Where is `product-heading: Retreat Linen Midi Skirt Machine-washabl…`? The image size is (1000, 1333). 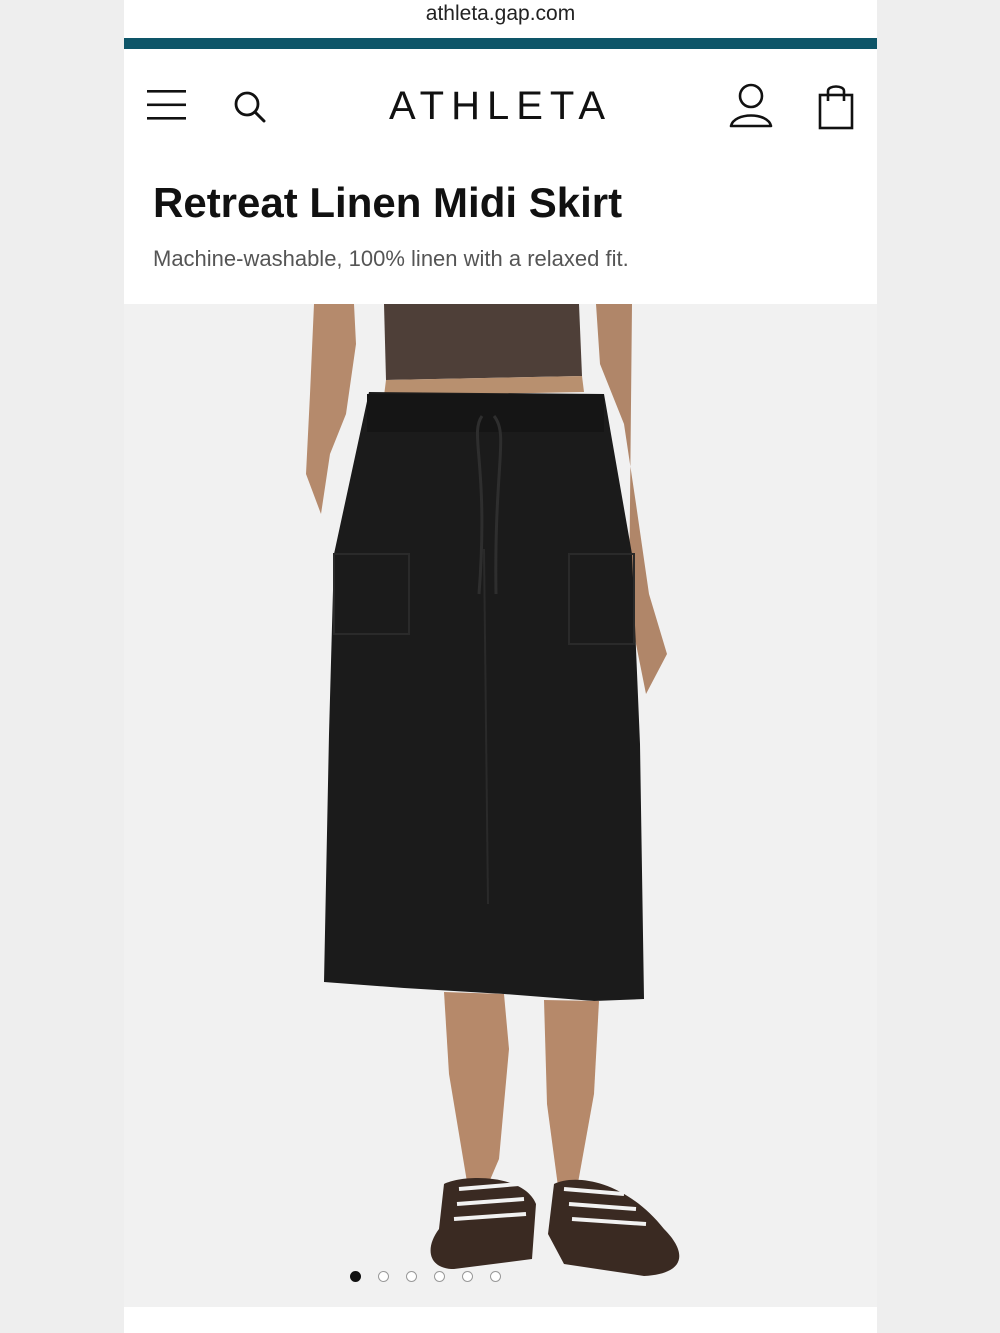 product-heading: Retreat Linen Midi Skirt Machine-washabl… is located at coordinates (503, 225).